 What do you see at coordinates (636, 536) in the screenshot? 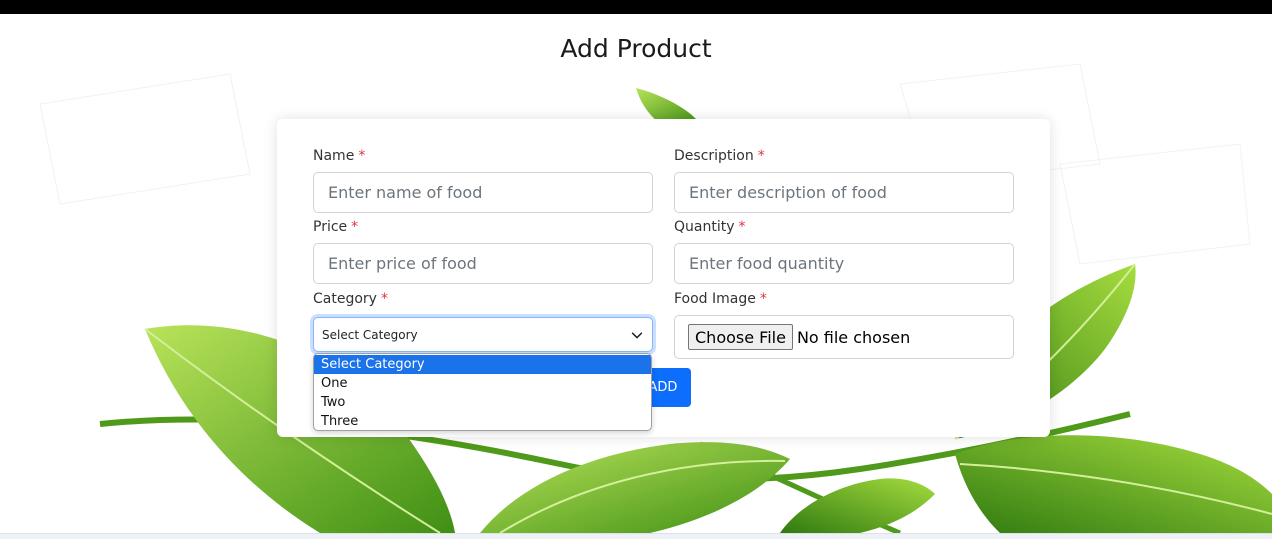
I see `bottom-edge` at bounding box center [636, 536].